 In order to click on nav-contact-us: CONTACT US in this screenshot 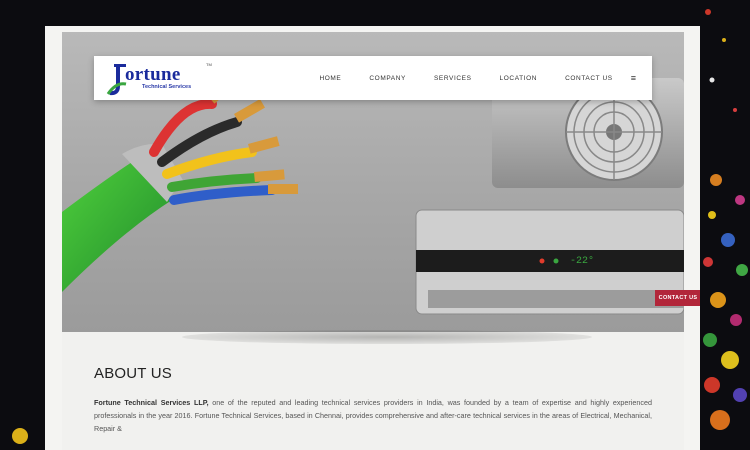, I will do `click(589, 78)`.